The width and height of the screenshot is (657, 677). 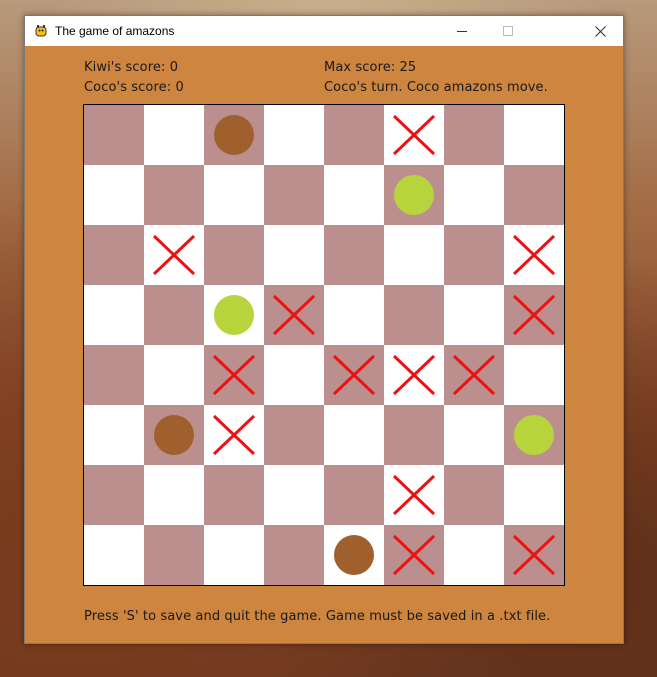 I want to click on close-button, so click(x=600, y=31).